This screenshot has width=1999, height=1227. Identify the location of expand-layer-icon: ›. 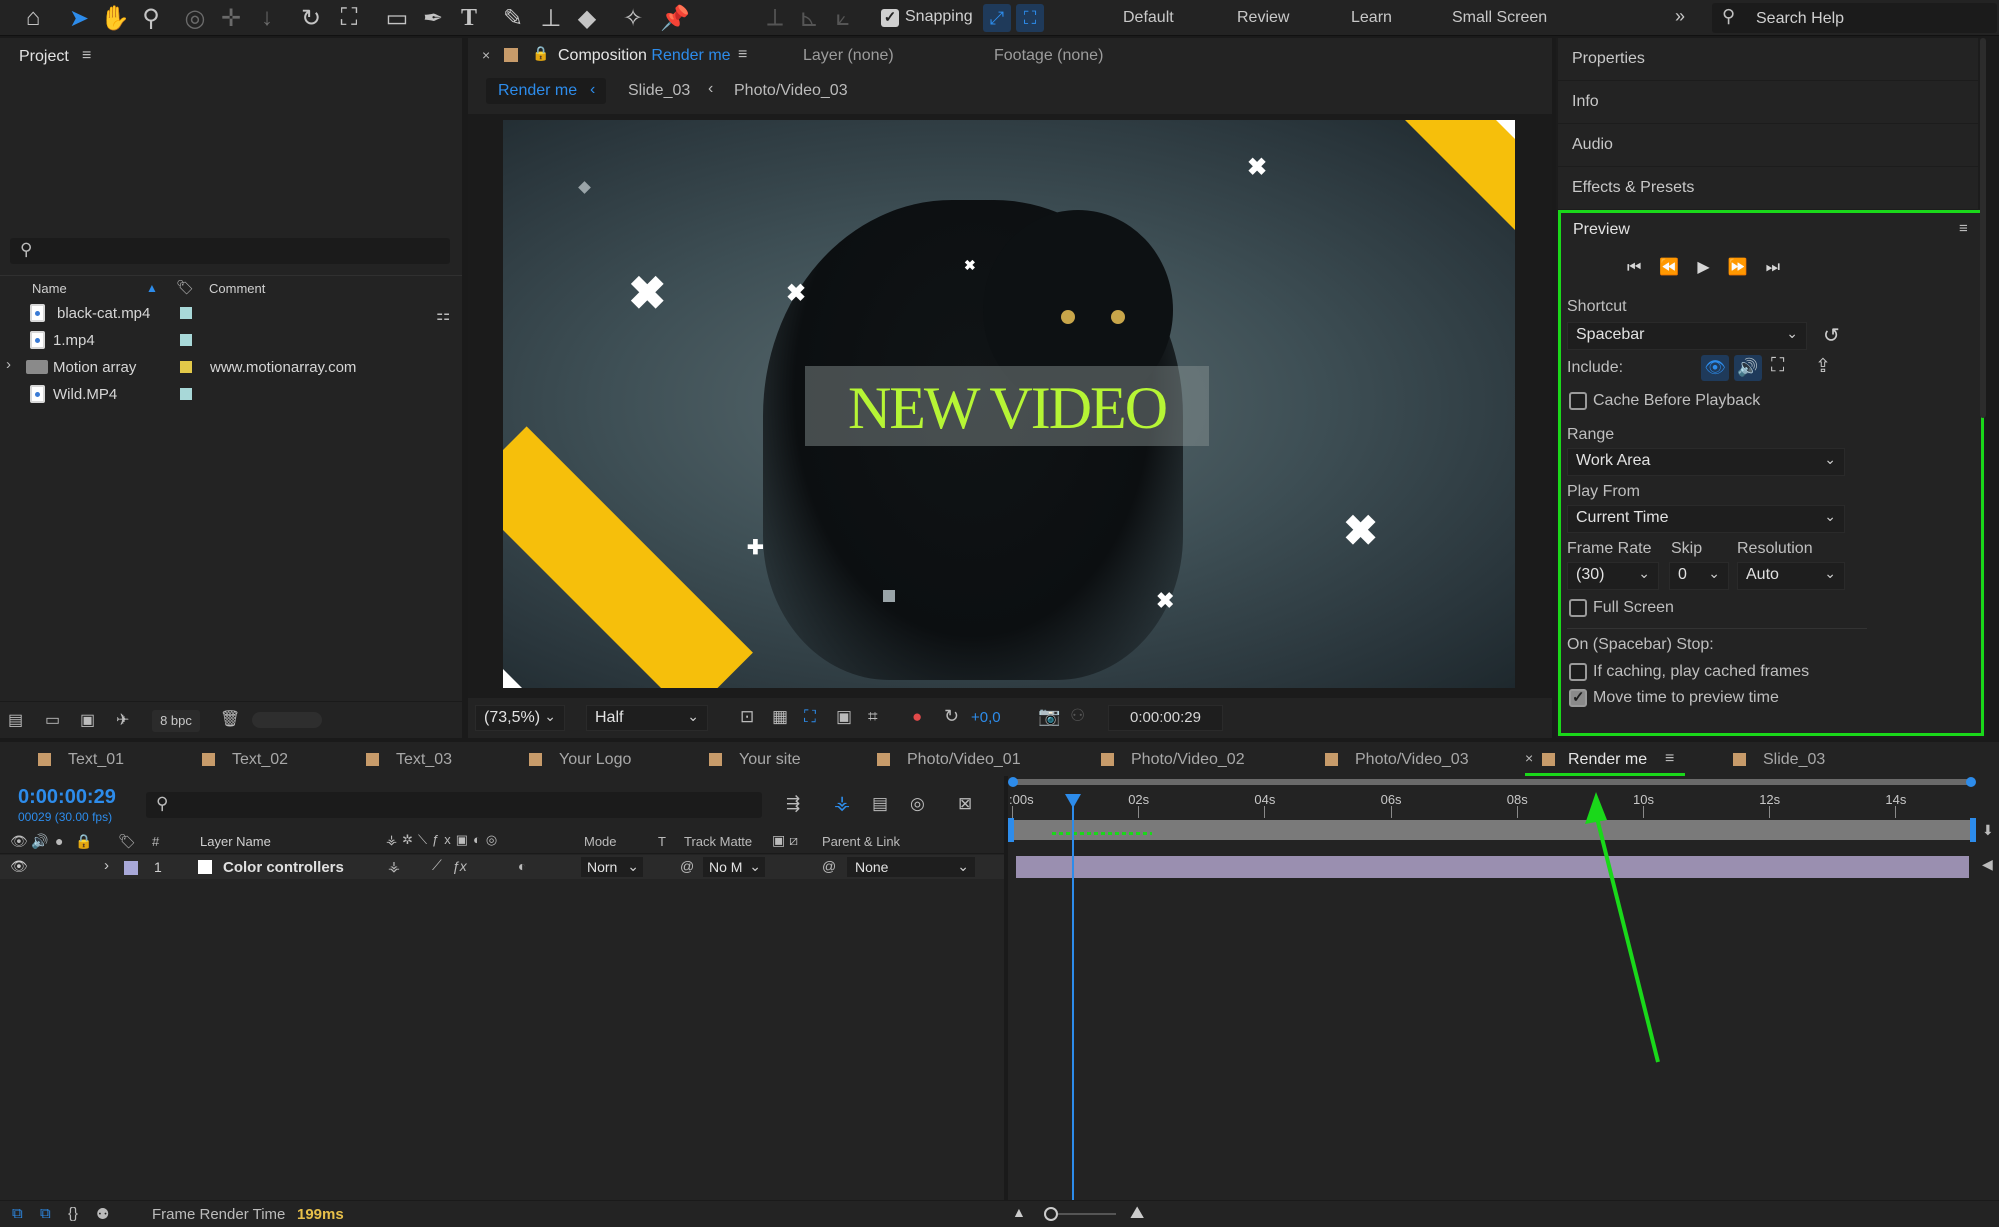
(106, 865).